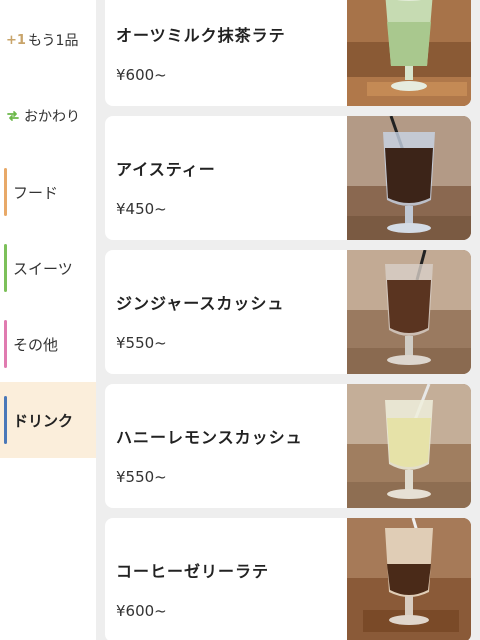 This screenshot has height=640, width=480. What do you see at coordinates (43, 420) in the screenshot?
I see `sidebar-item-label: ドリンク` at bounding box center [43, 420].